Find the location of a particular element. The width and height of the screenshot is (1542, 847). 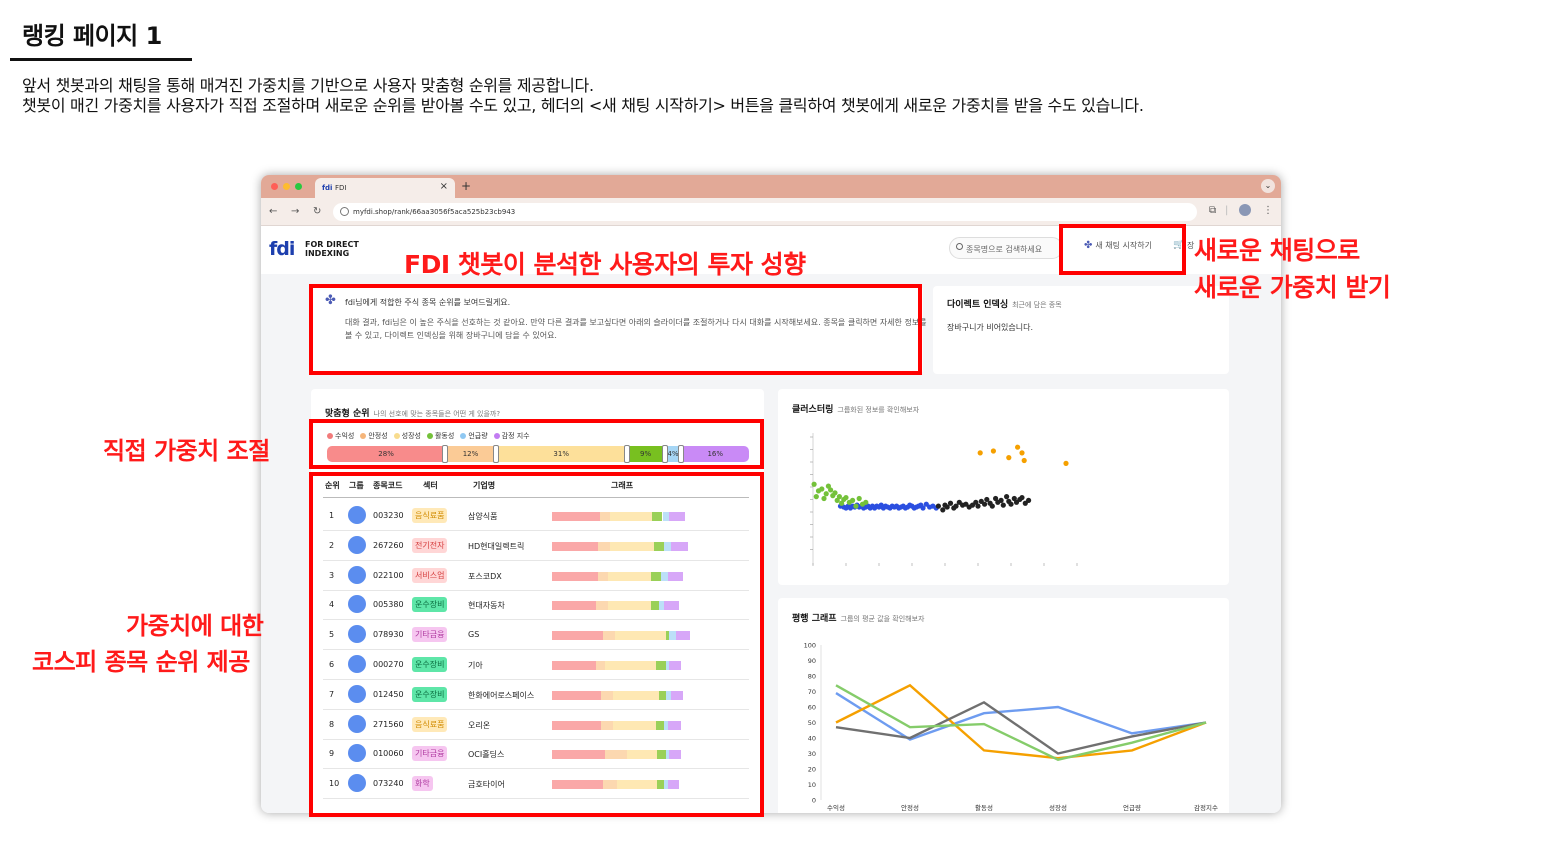

x-tick-label: 수익성 is located at coordinates (836, 807).